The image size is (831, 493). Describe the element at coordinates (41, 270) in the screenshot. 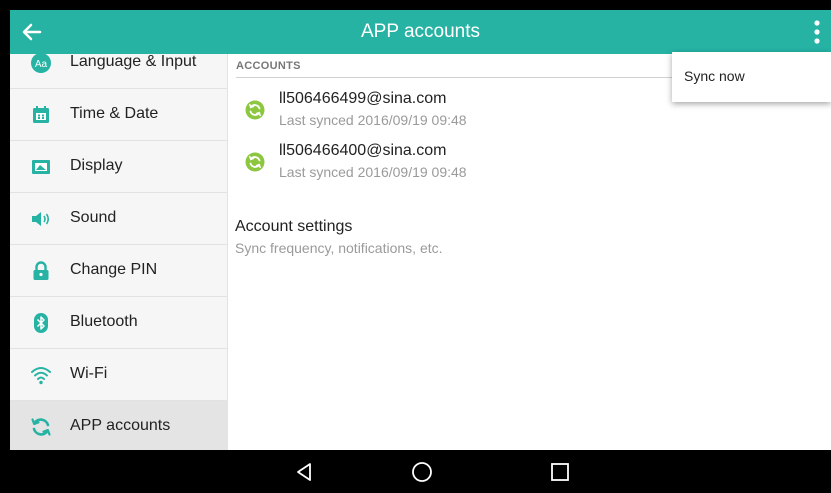

I see `lock-icon` at that location.